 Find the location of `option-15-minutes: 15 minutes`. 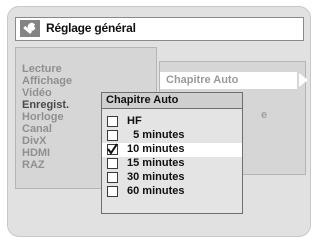

option-15-minutes: 15 minutes is located at coordinates (172, 164).